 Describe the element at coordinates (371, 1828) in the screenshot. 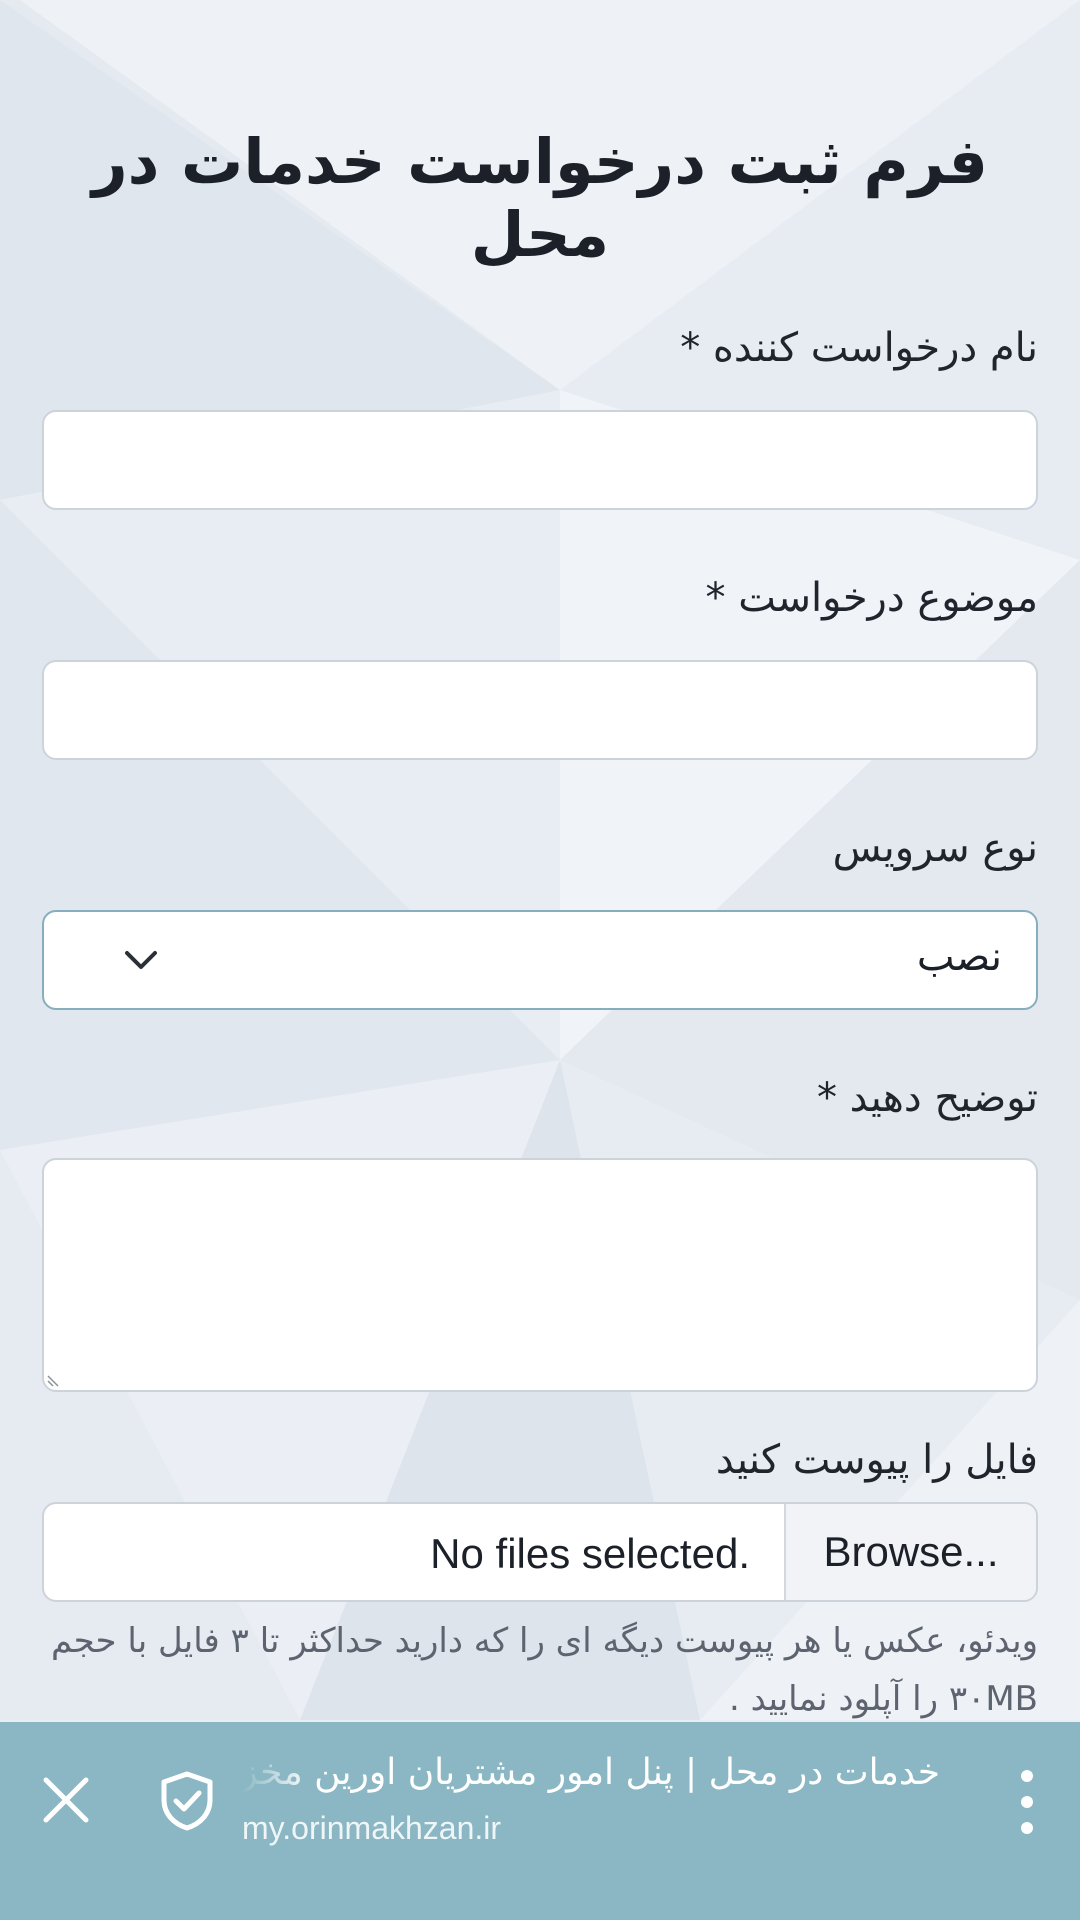

I see `tab-url: my.orinmakhzan.ir` at that location.